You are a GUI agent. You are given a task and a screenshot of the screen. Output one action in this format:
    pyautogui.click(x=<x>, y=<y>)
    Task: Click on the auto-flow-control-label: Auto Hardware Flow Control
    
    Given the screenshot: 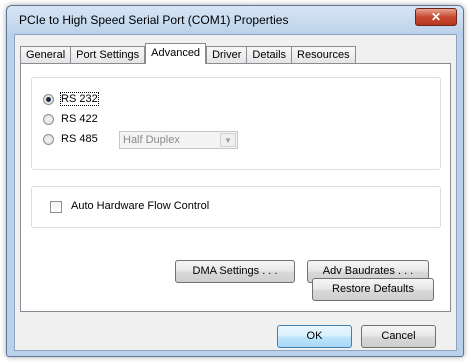 What is the action you would take?
    pyautogui.click(x=140, y=206)
    